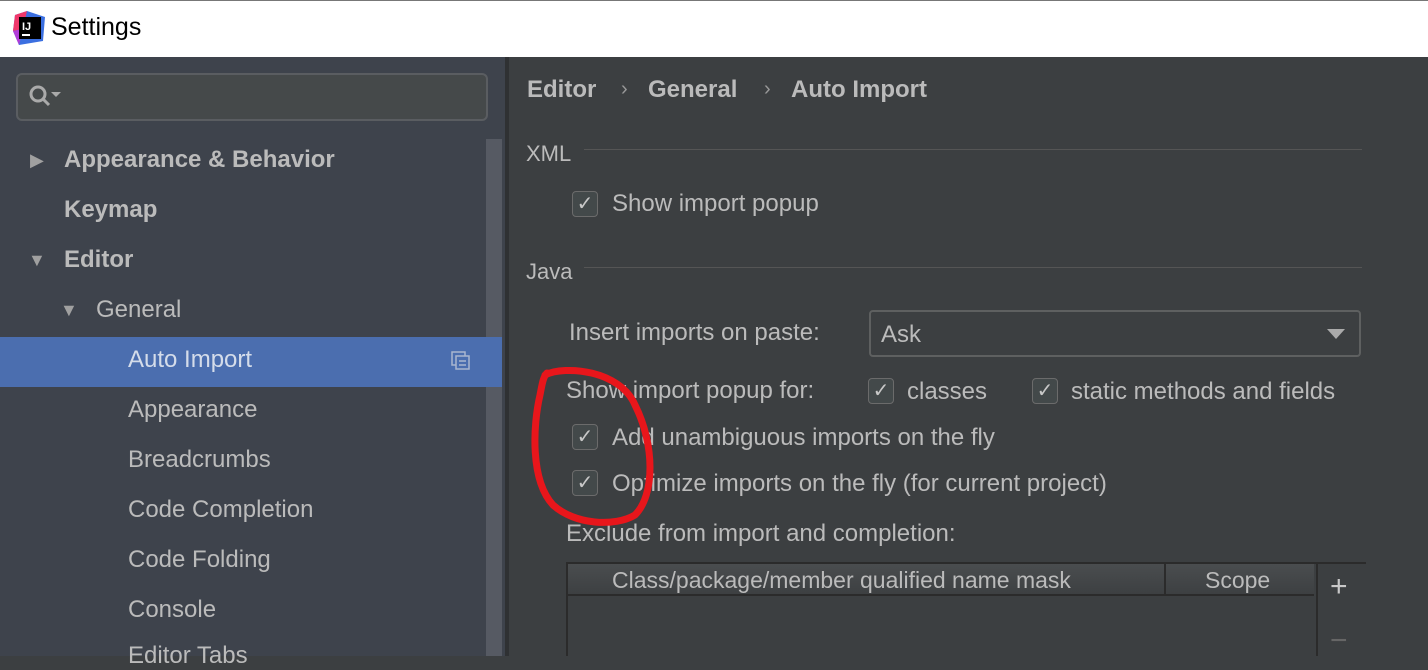  What do you see at coordinates (714, 28) in the screenshot?
I see `title-bar` at bounding box center [714, 28].